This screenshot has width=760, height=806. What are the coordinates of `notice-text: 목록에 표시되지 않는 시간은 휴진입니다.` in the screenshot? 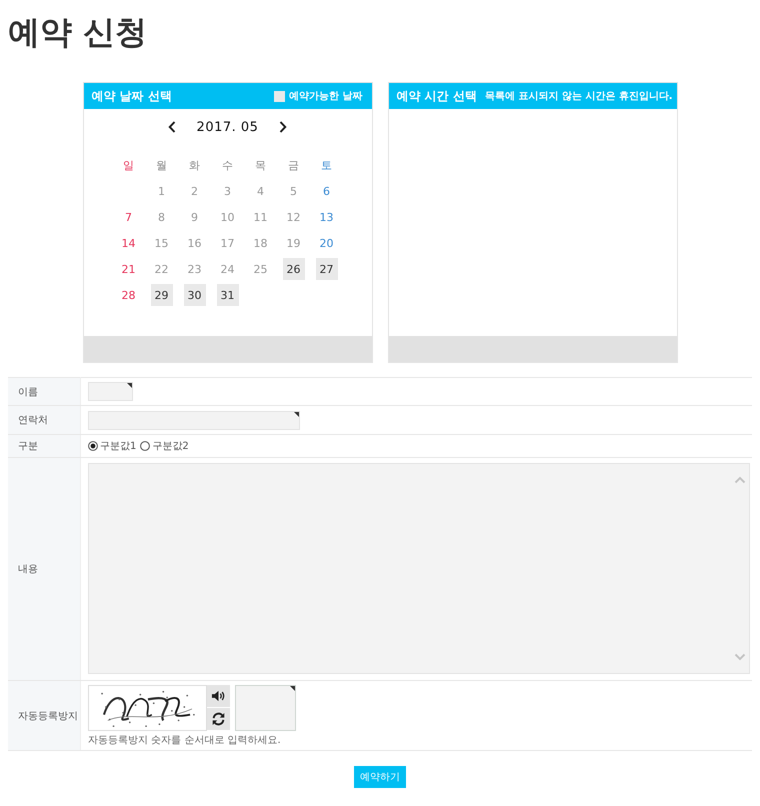 It's located at (578, 96).